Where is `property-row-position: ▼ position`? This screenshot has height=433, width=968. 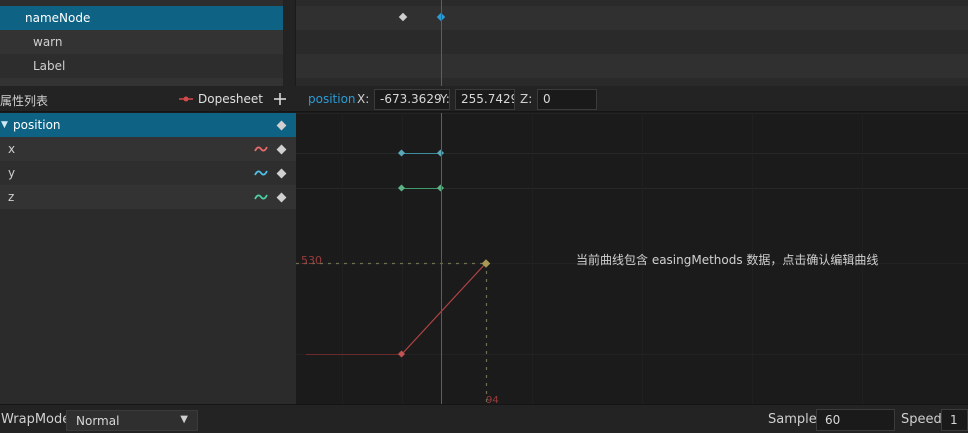 property-row-position: ▼ position is located at coordinates (148, 125).